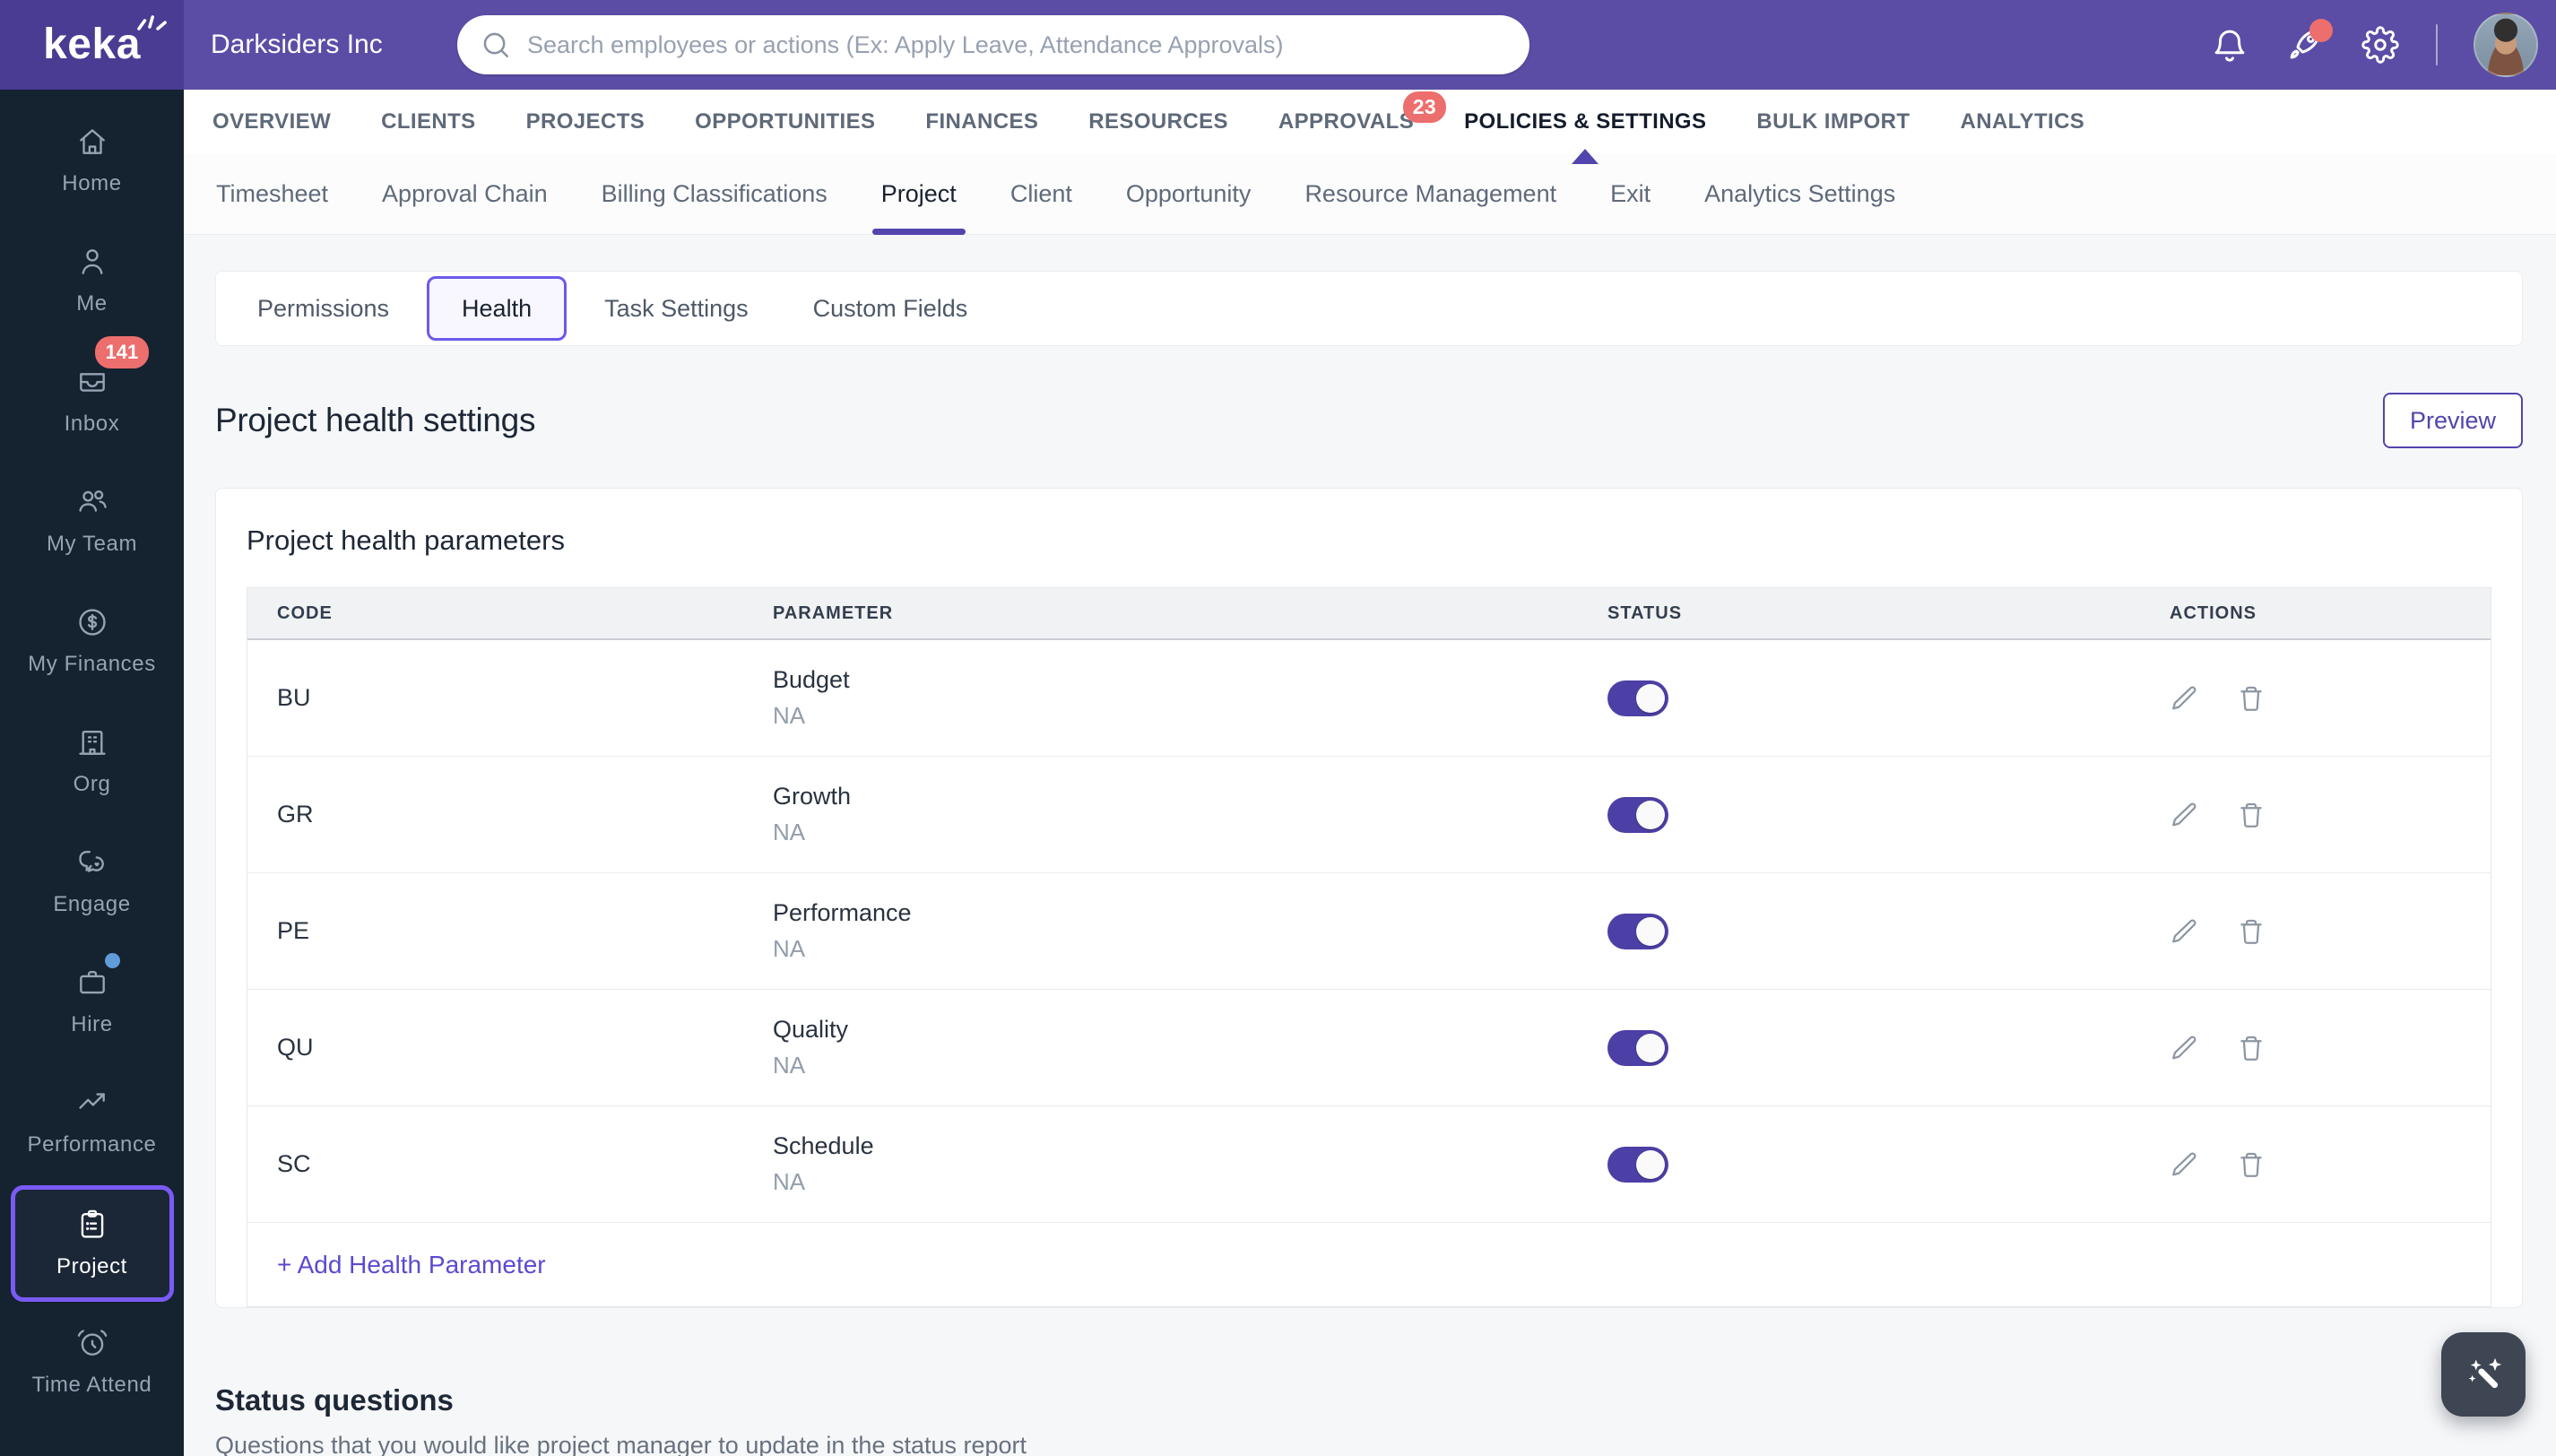 The image size is (2556, 1456). Describe the element at coordinates (2453, 420) in the screenshot. I see `preview-button: Preview` at that location.